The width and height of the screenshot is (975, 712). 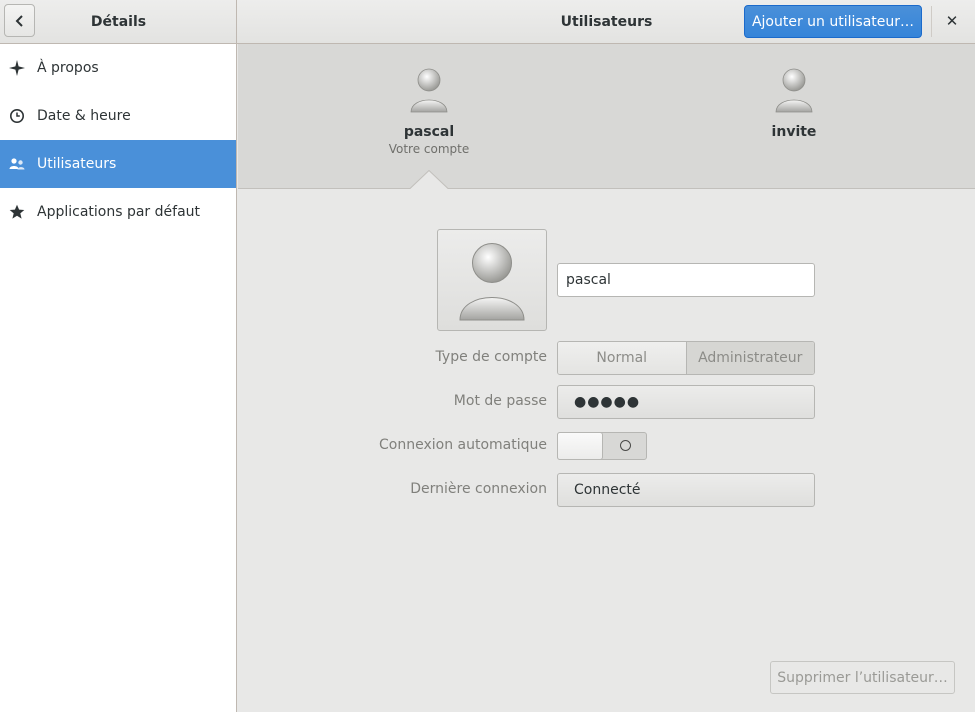 What do you see at coordinates (607, 402) in the screenshot?
I see `password-value: ●●●●●` at bounding box center [607, 402].